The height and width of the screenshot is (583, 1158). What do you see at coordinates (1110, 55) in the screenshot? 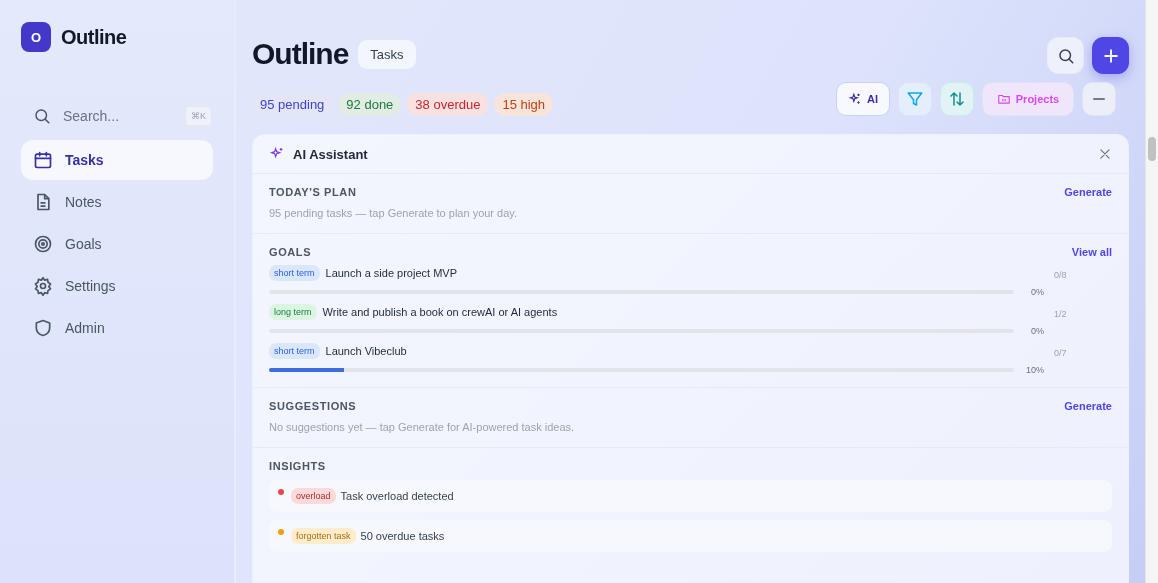
I see `add-button` at bounding box center [1110, 55].